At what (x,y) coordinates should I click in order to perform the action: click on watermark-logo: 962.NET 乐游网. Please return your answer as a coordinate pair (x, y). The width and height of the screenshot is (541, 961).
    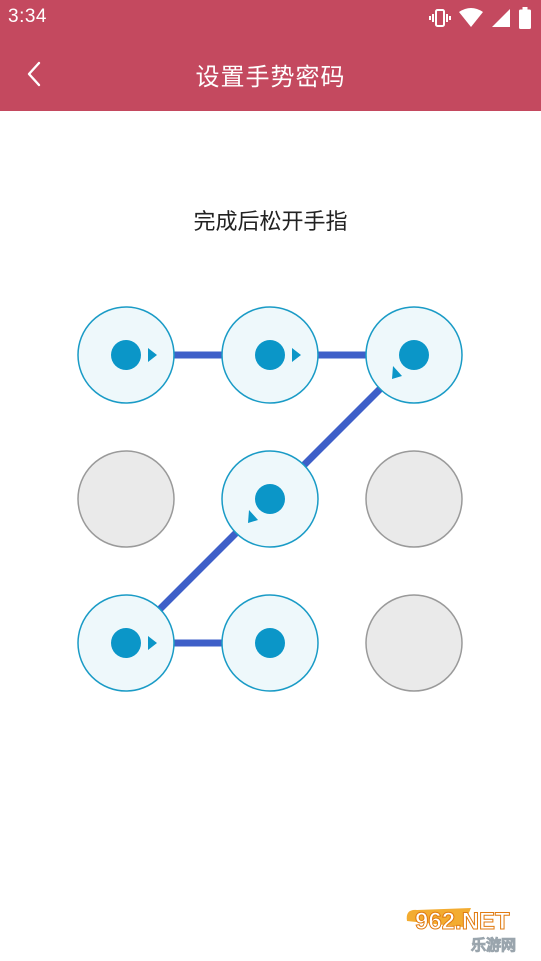
    Looking at the image, I should click on (461, 931).